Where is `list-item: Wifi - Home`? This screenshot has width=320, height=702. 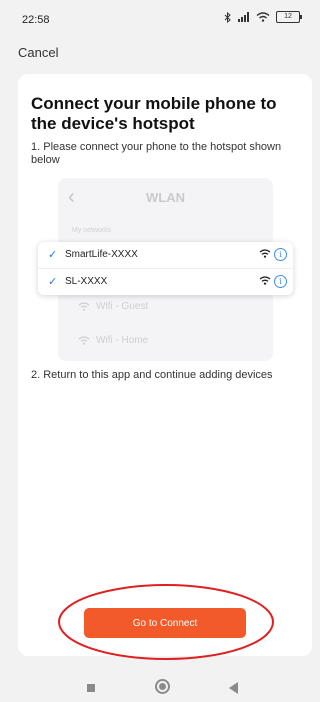 list-item: Wifi - Home is located at coordinates (113, 340).